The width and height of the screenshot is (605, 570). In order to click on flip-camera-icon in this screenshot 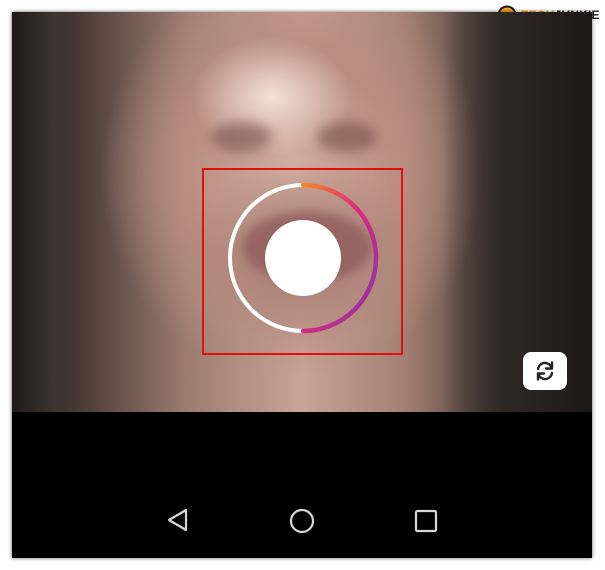, I will do `click(545, 371)`.